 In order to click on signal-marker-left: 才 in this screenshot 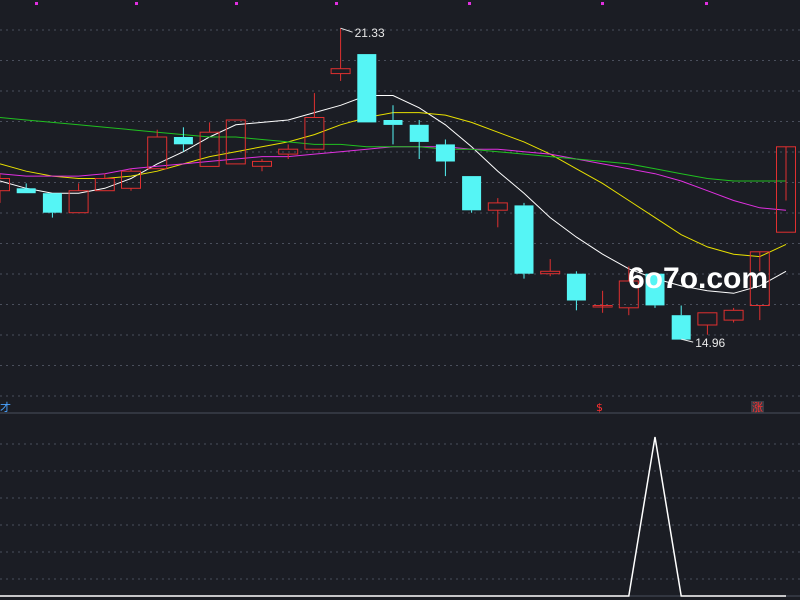, I will do `click(5, 407)`.